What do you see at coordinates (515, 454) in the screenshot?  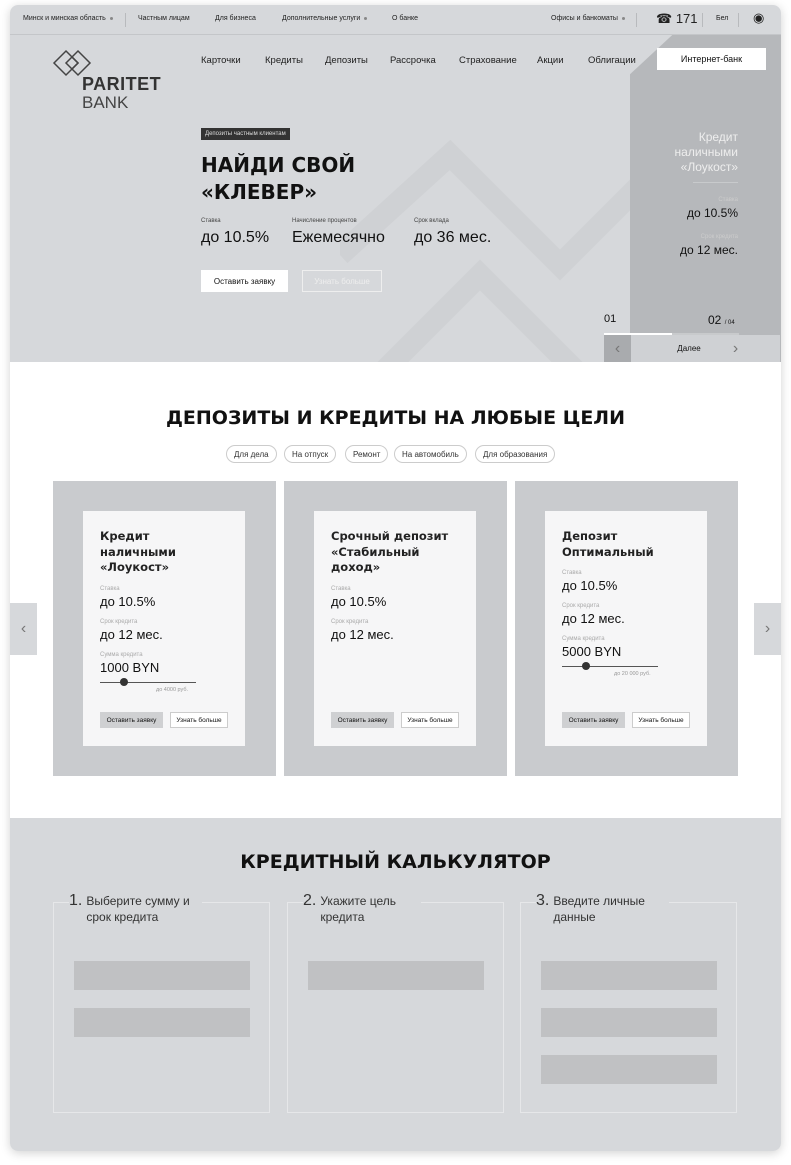 I see `chip-education: Для образования` at bounding box center [515, 454].